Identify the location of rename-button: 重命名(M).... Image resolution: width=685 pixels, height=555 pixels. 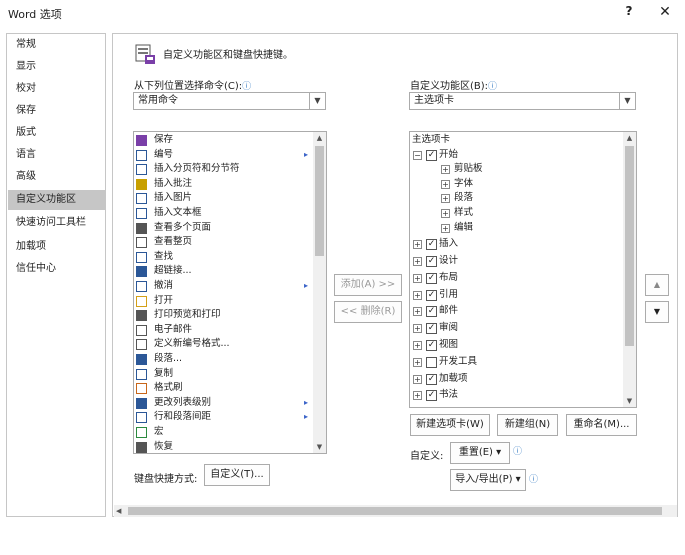
(601, 425).